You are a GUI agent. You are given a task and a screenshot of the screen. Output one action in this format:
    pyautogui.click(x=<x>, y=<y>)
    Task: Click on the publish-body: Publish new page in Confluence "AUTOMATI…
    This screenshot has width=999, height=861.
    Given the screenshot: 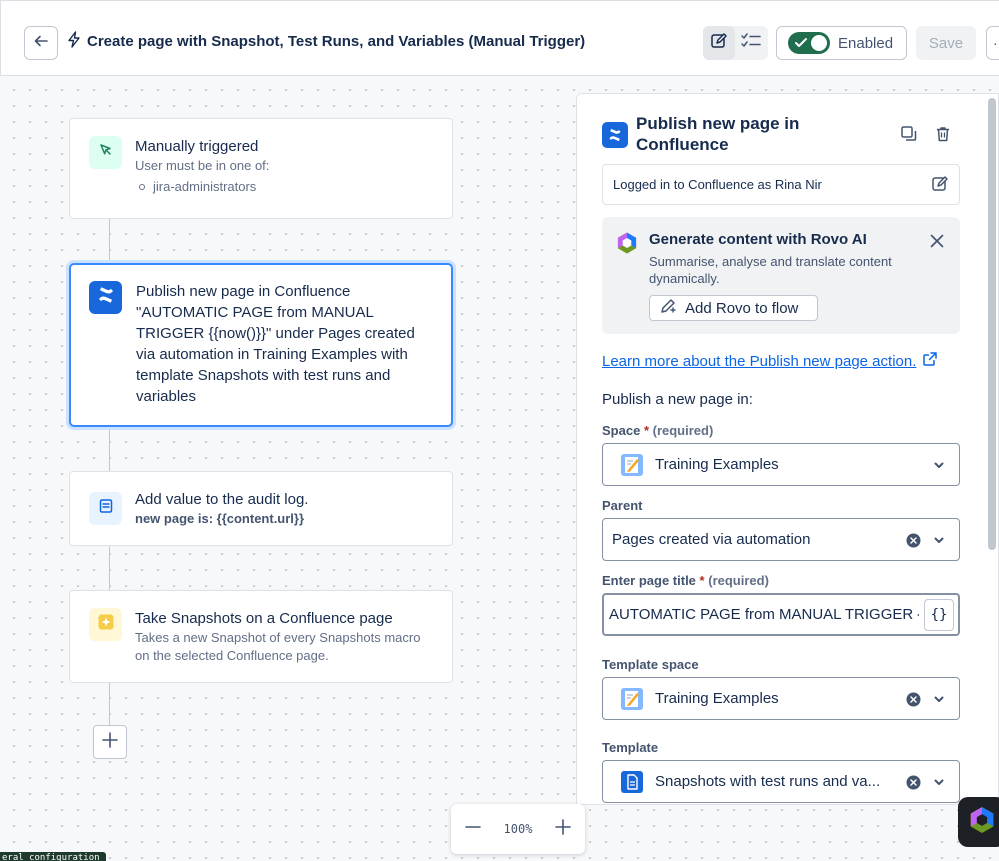 What is the action you would take?
    pyautogui.click(x=285, y=344)
    